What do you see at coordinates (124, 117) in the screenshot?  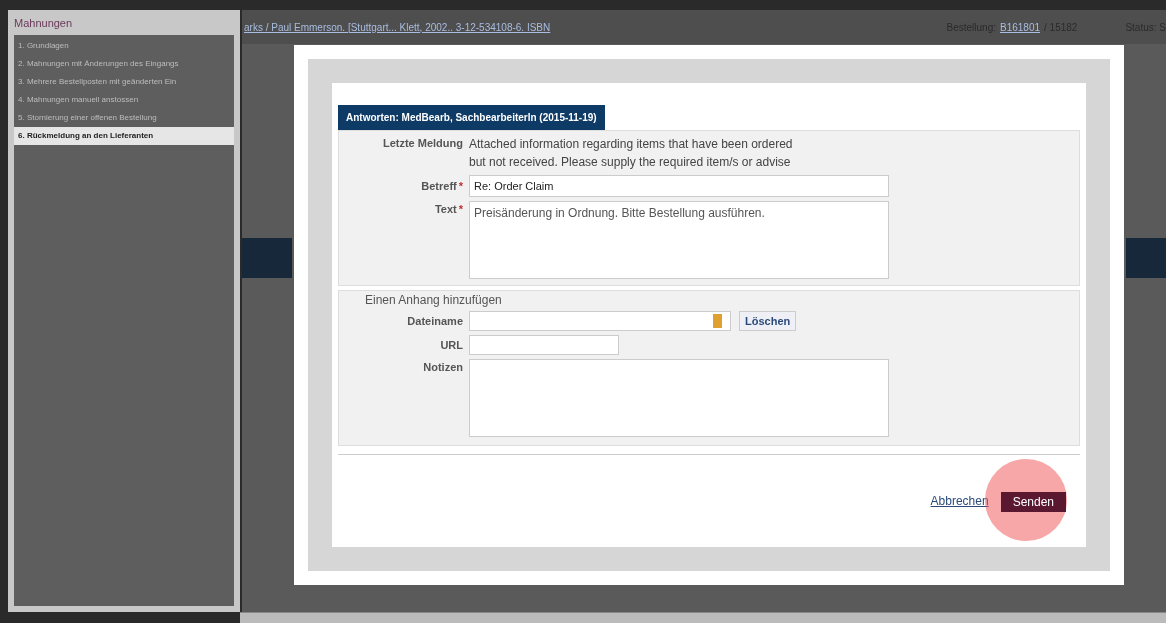 I see `menu-item: 5. Stornierung einer offenen Bestellung` at bounding box center [124, 117].